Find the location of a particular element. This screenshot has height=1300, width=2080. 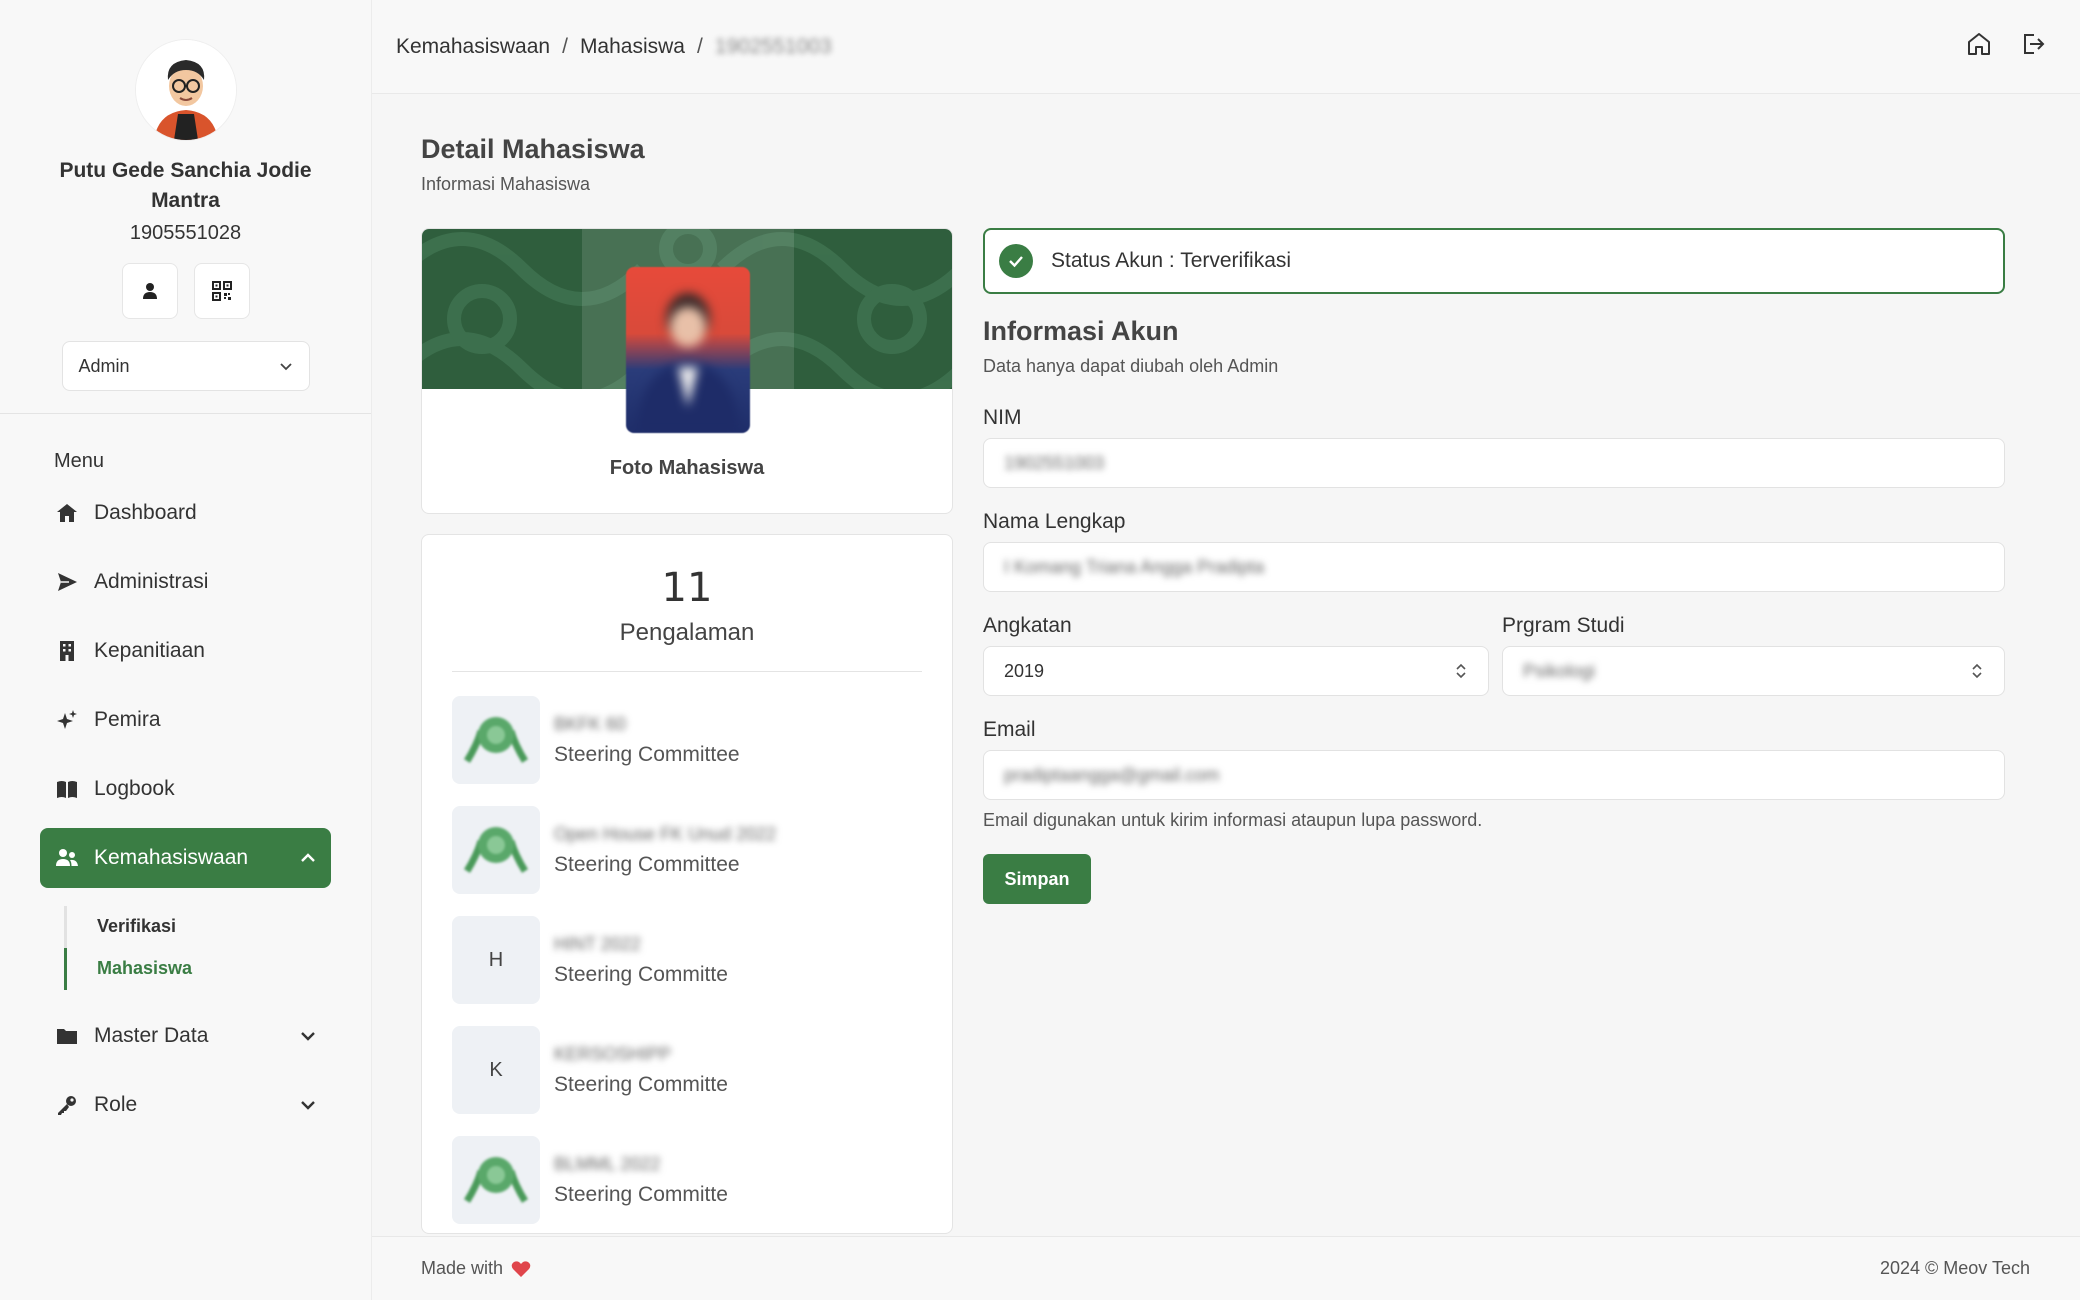

qr-code-icon is located at coordinates (221, 291).